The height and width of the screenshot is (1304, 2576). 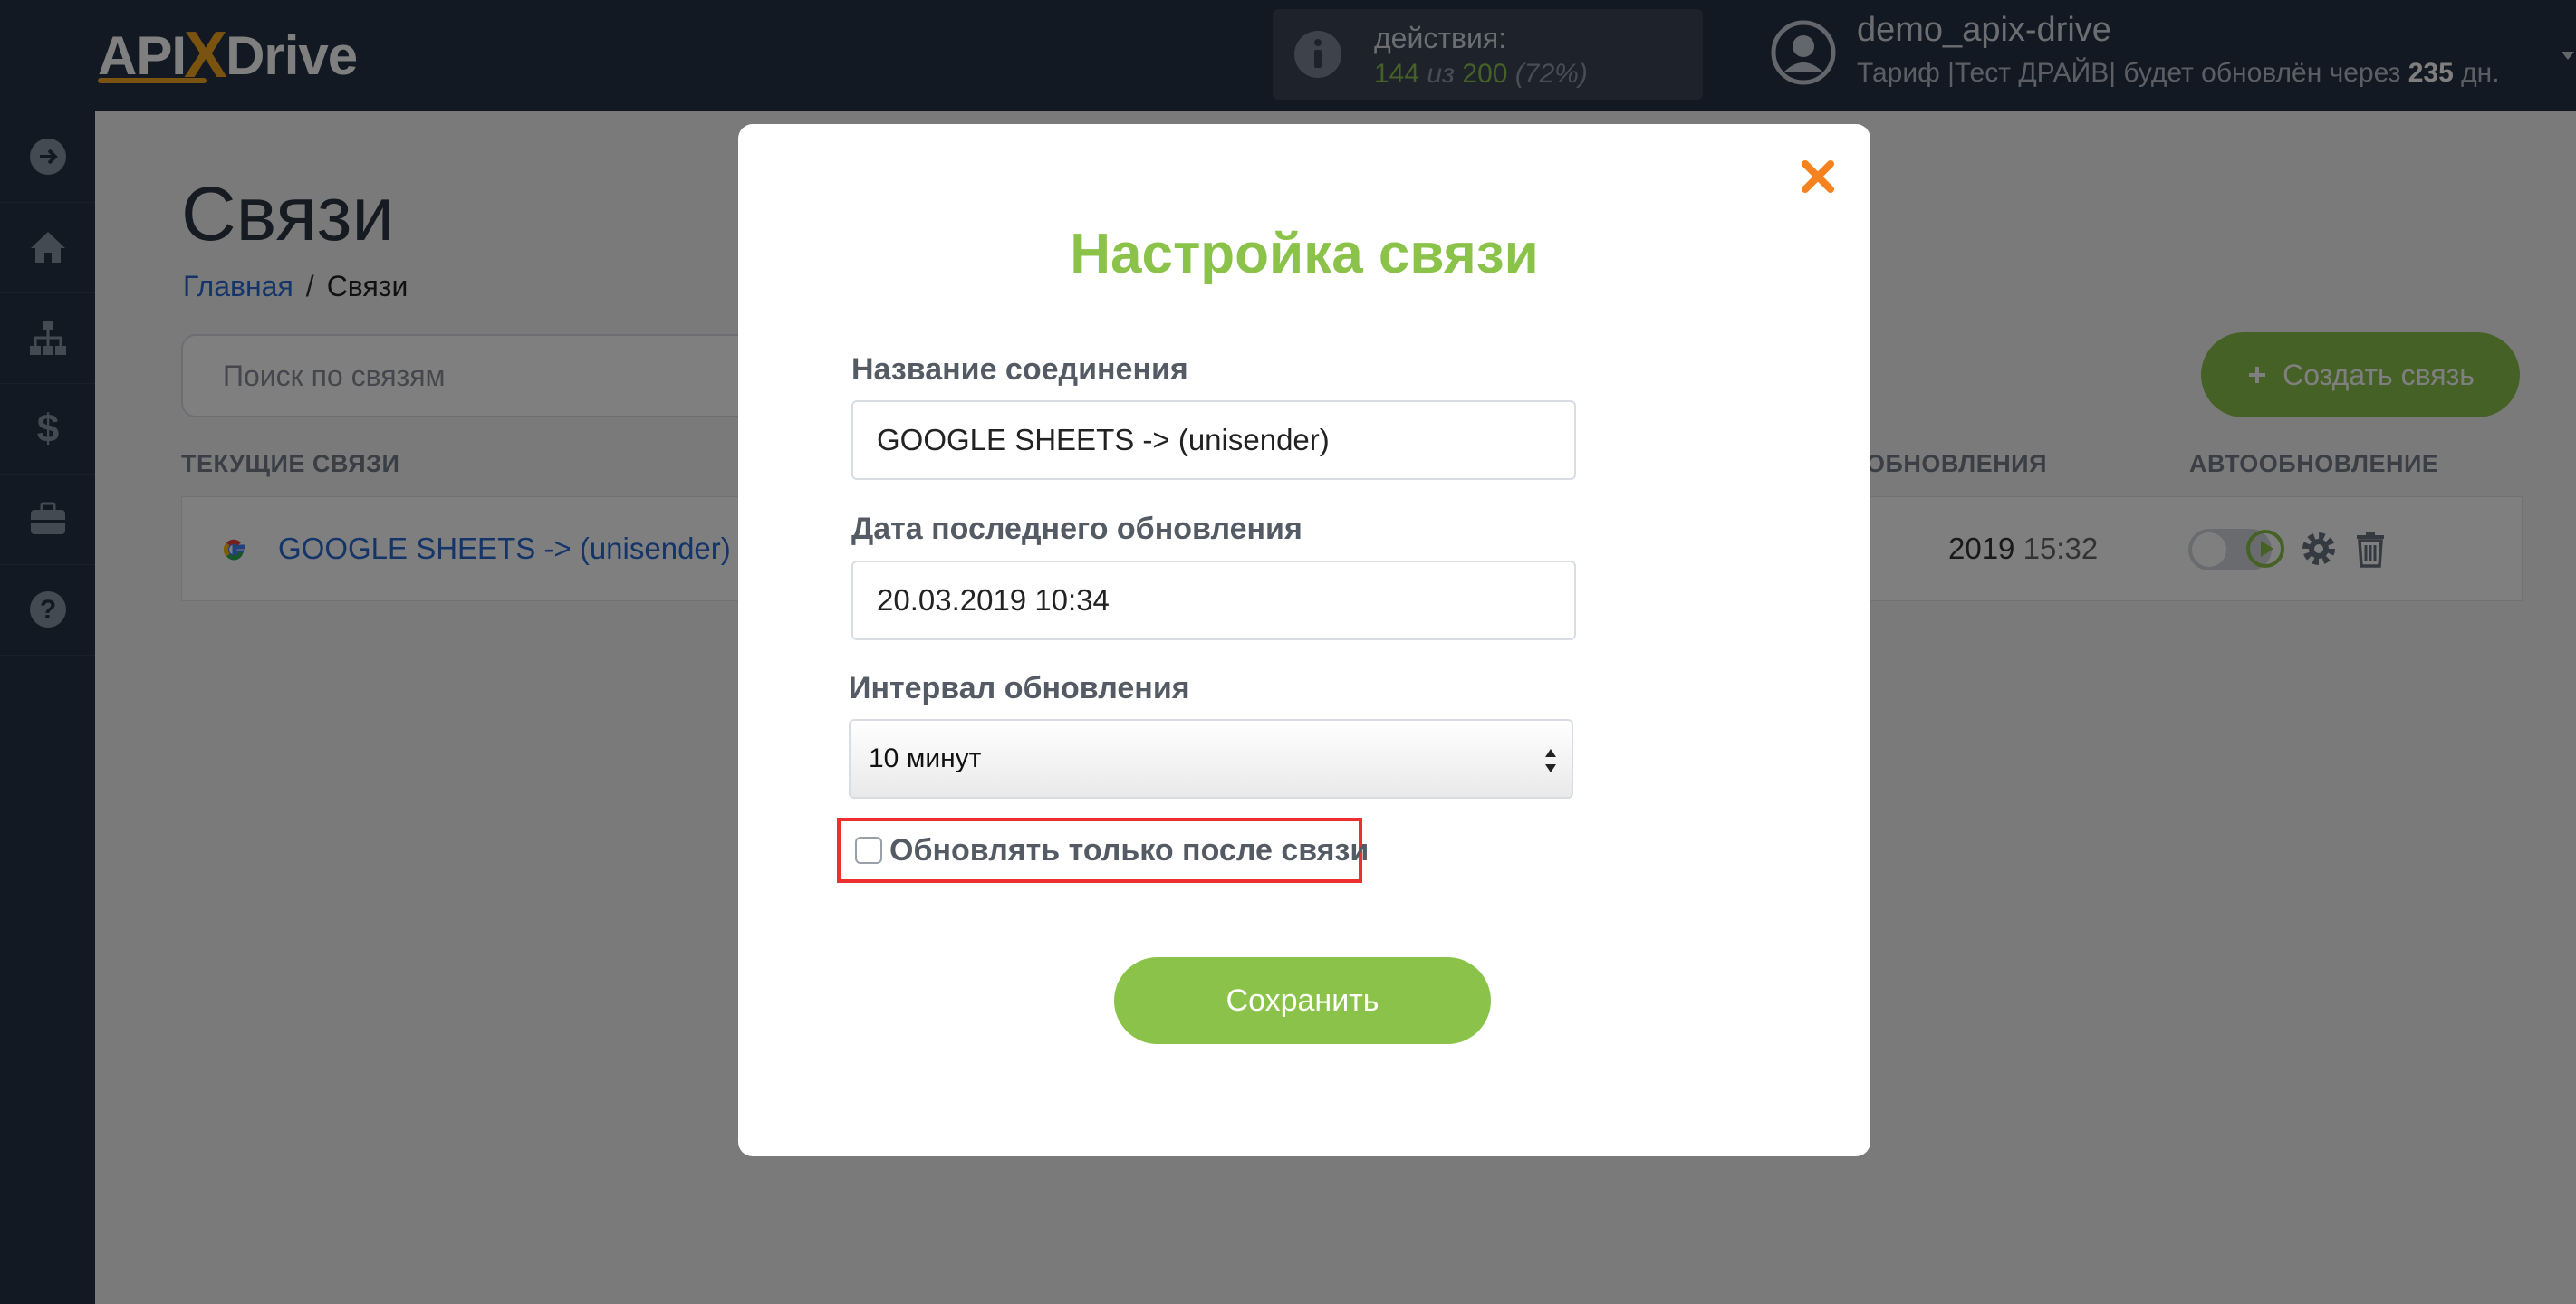 I want to click on close-icon, so click(x=1818, y=176).